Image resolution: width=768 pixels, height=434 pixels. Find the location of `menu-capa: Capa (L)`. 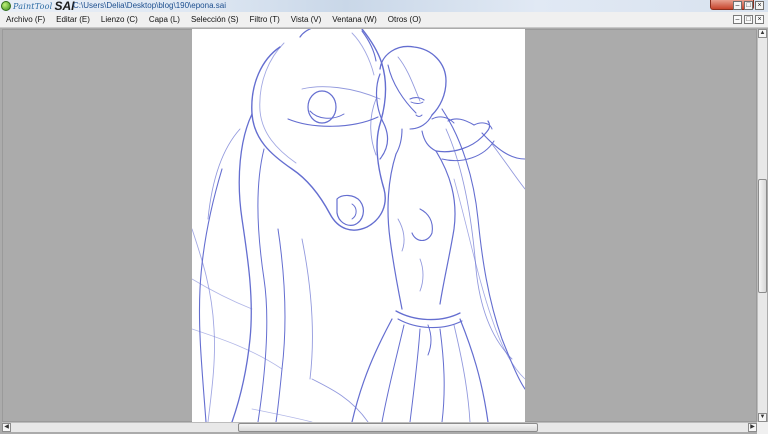

menu-capa: Capa (L) is located at coordinates (164, 19).